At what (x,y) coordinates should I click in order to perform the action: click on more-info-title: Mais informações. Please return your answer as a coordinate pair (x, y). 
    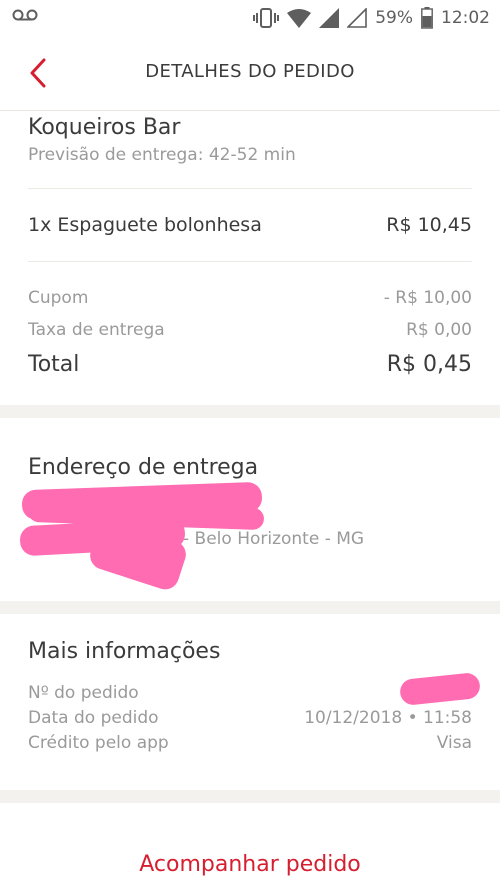
    Looking at the image, I should click on (124, 651).